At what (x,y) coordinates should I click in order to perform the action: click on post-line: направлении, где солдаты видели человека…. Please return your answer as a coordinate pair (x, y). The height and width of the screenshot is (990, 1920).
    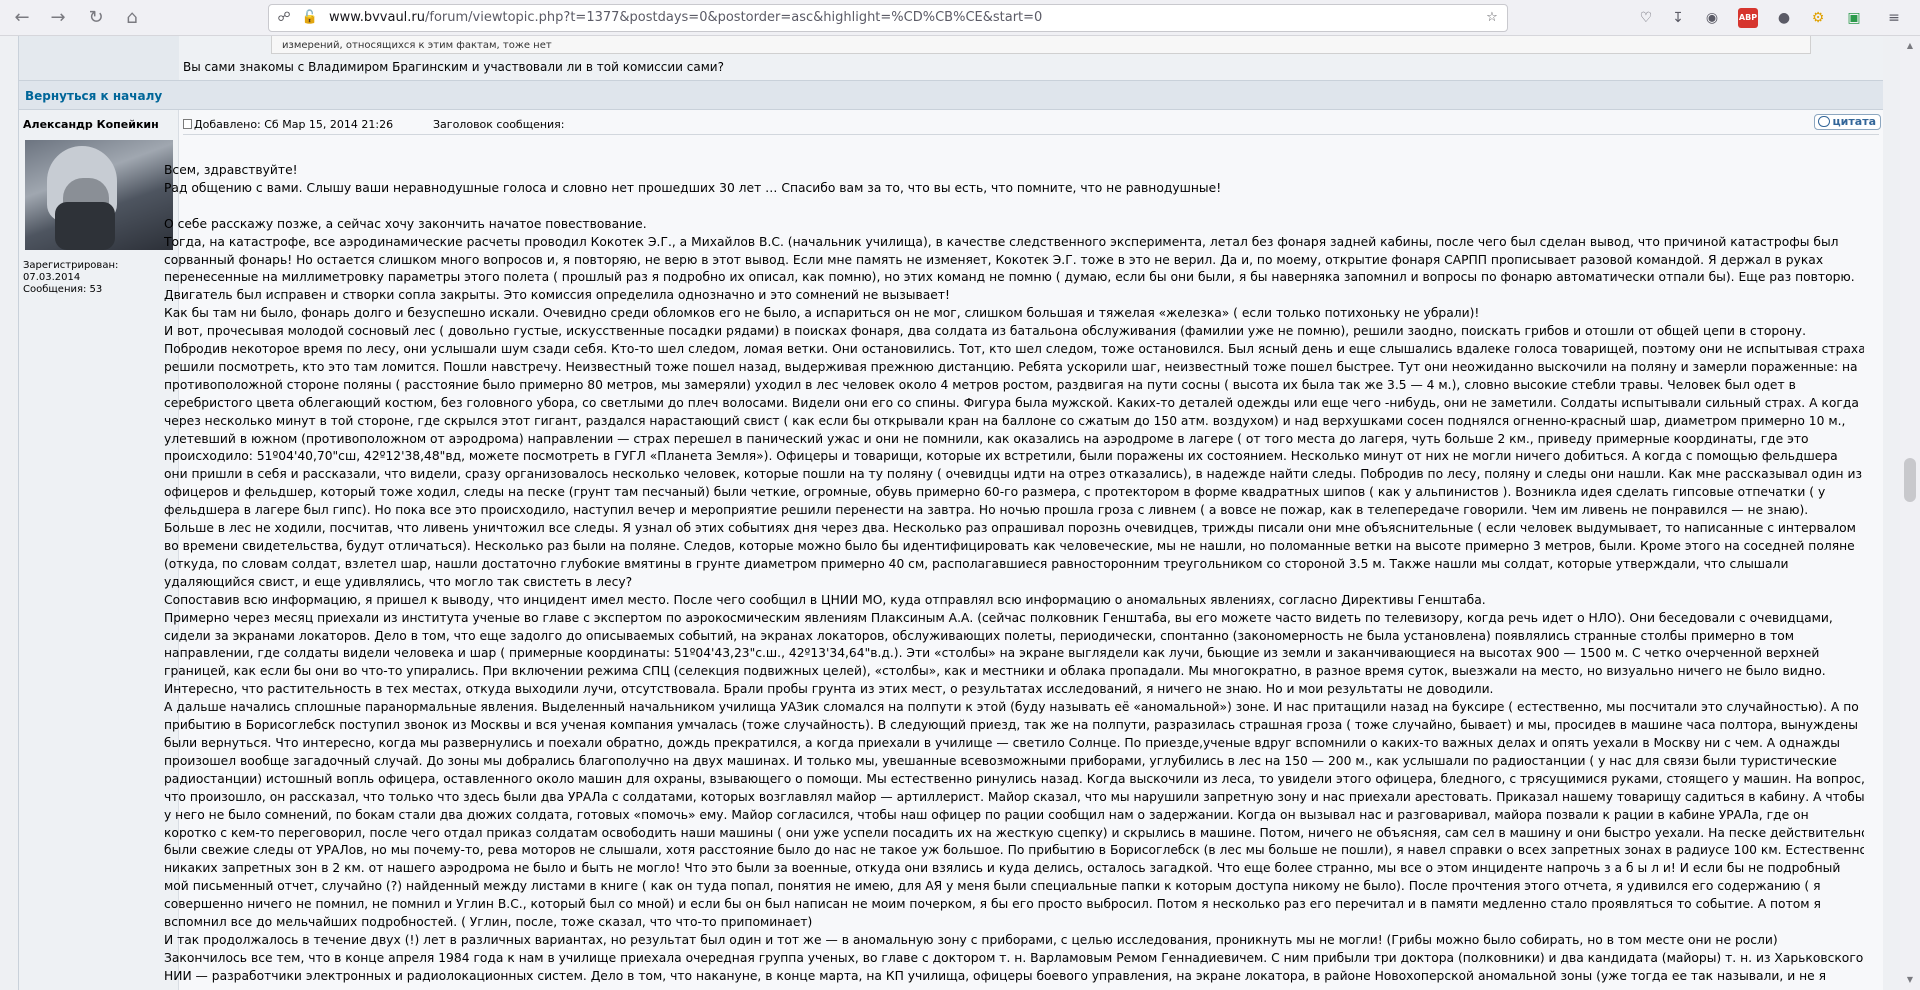
    Looking at the image, I should click on (992, 653).